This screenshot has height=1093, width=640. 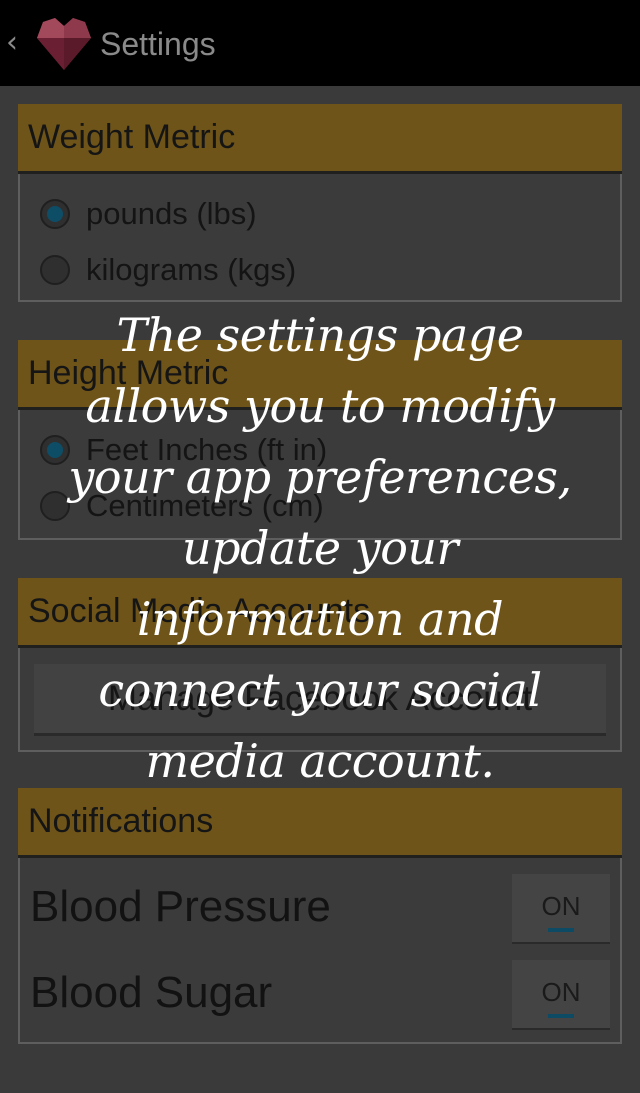 I want to click on radio-option-pounds: pounds (lbs), so click(x=148, y=214).